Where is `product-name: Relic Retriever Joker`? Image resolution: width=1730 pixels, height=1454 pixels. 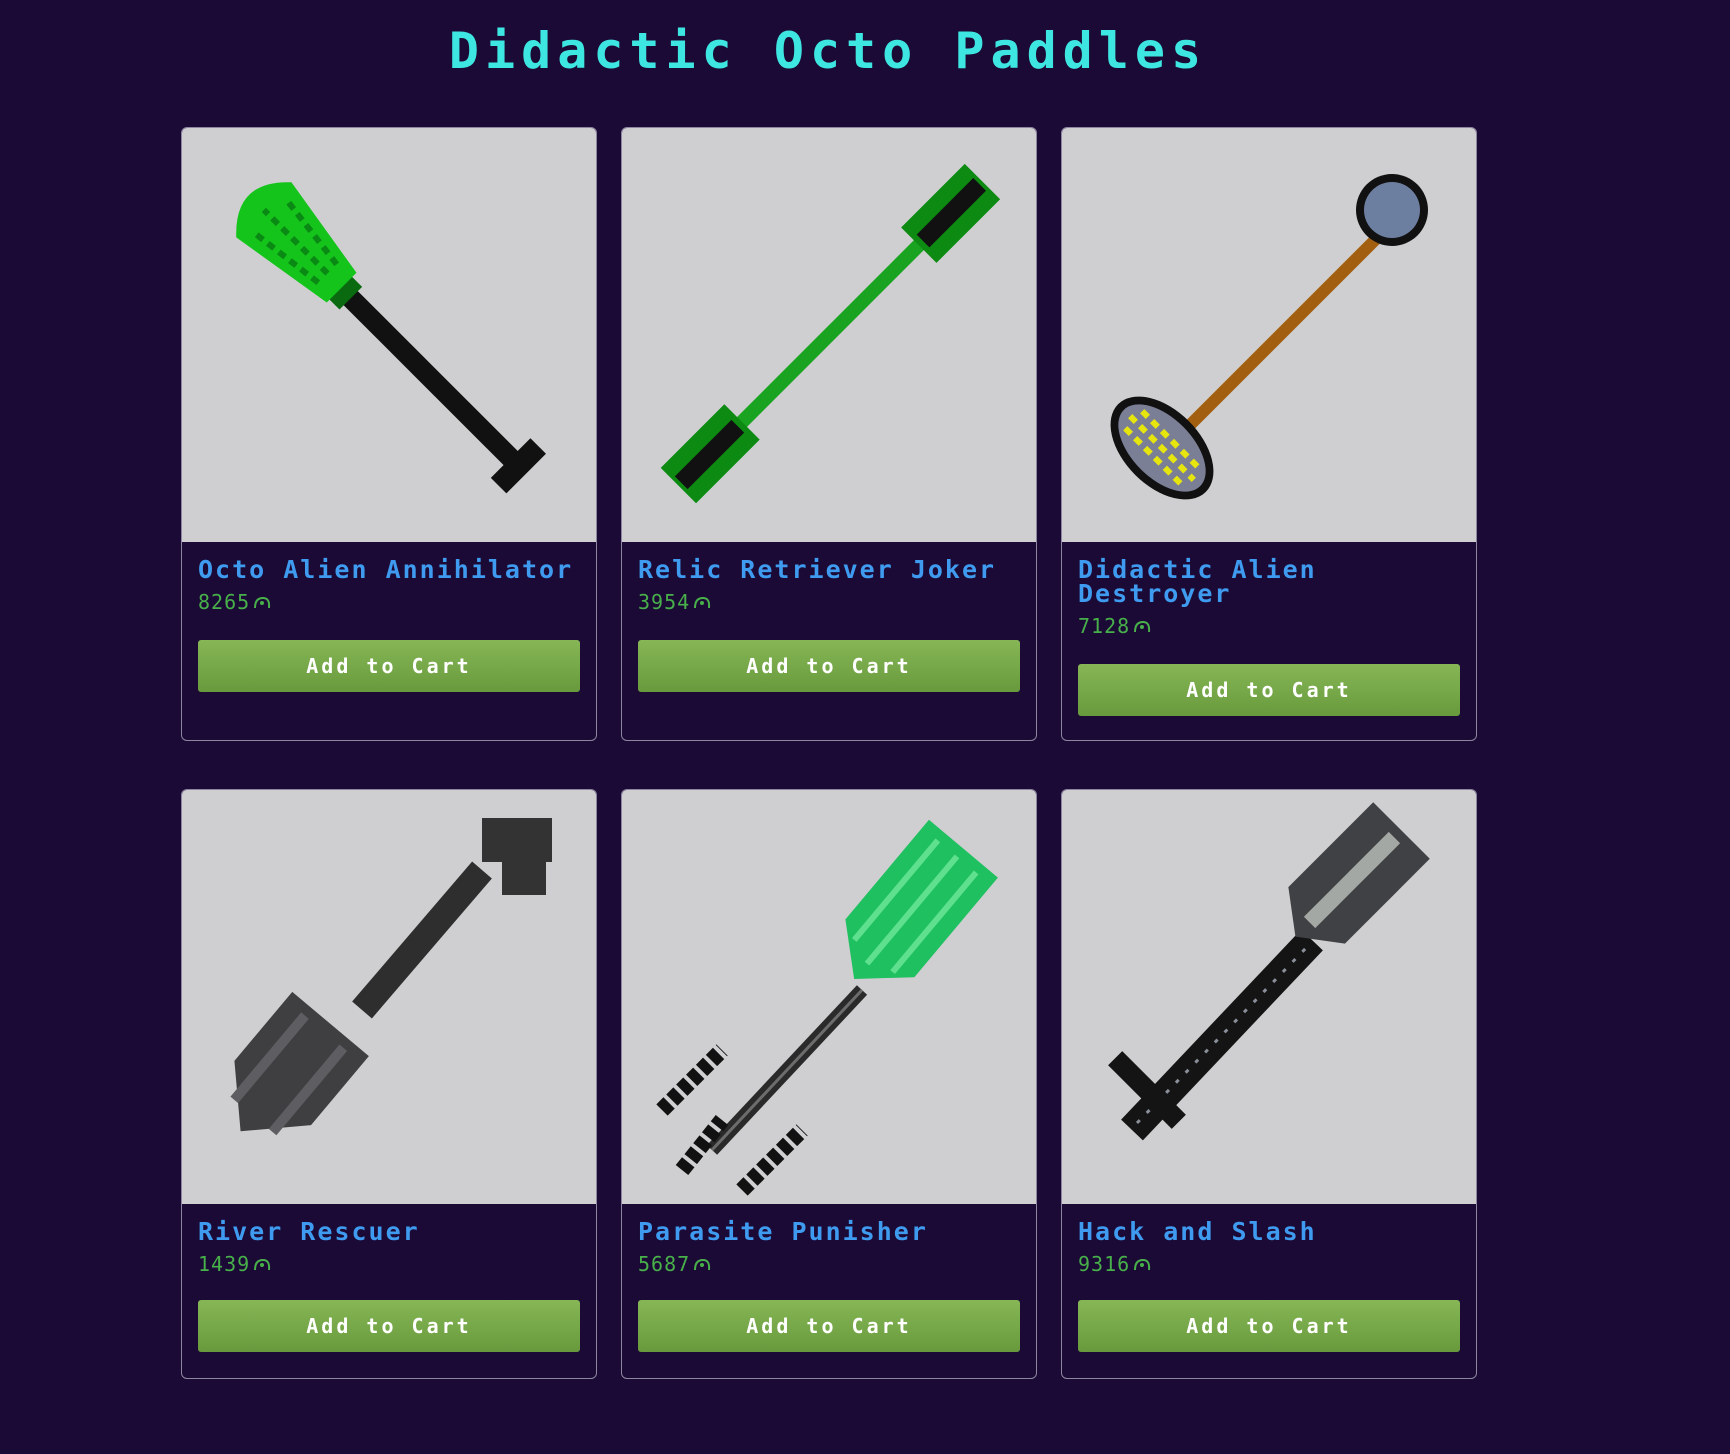 product-name: Relic Retriever Joker is located at coordinates (829, 569).